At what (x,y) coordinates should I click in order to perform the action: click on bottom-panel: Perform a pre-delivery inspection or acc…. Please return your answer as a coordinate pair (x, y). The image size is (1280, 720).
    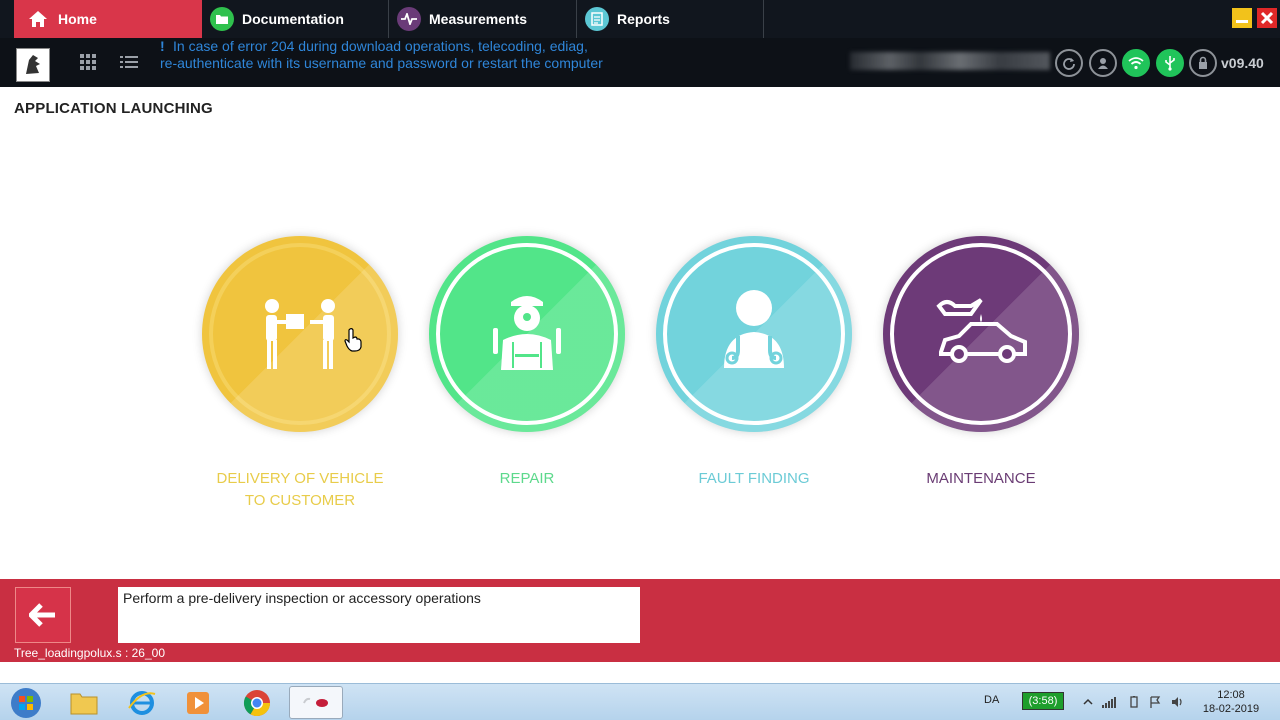
    Looking at the image, I should click on (640, 620).